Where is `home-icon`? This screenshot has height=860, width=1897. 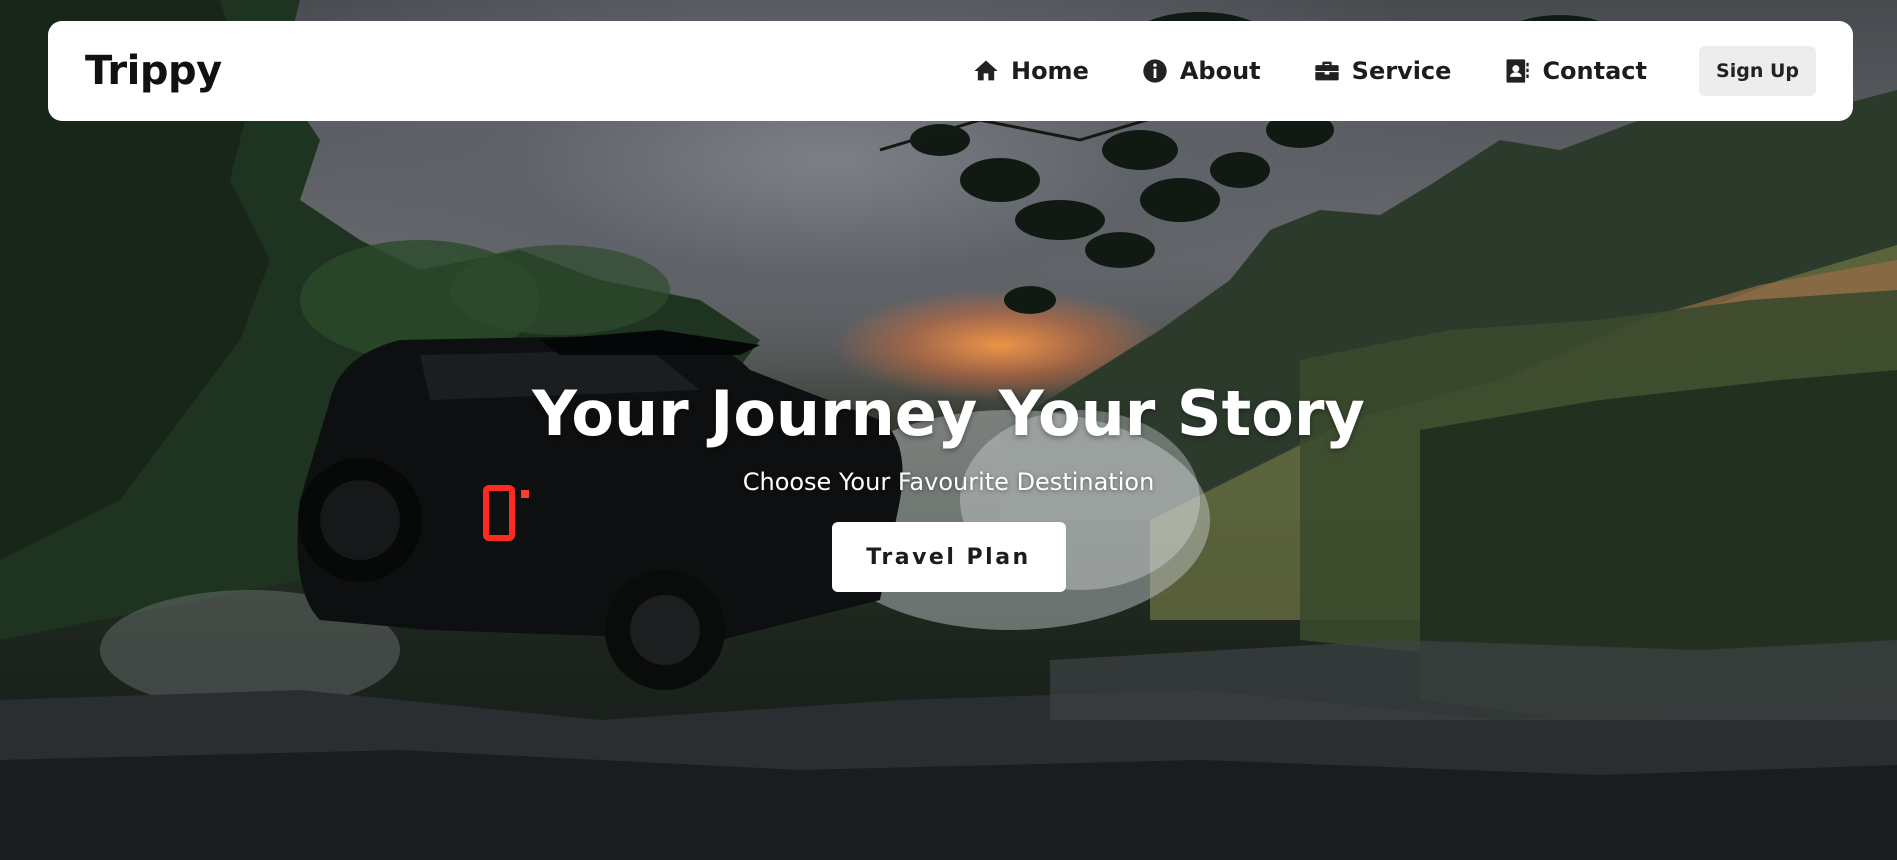 home-icon is located at coordinates (986, 70).